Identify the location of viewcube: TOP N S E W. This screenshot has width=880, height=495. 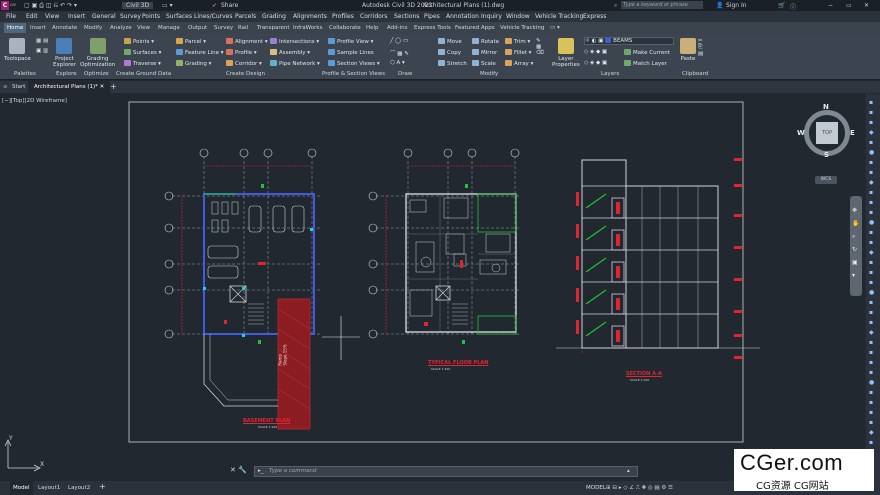
(827, 134).